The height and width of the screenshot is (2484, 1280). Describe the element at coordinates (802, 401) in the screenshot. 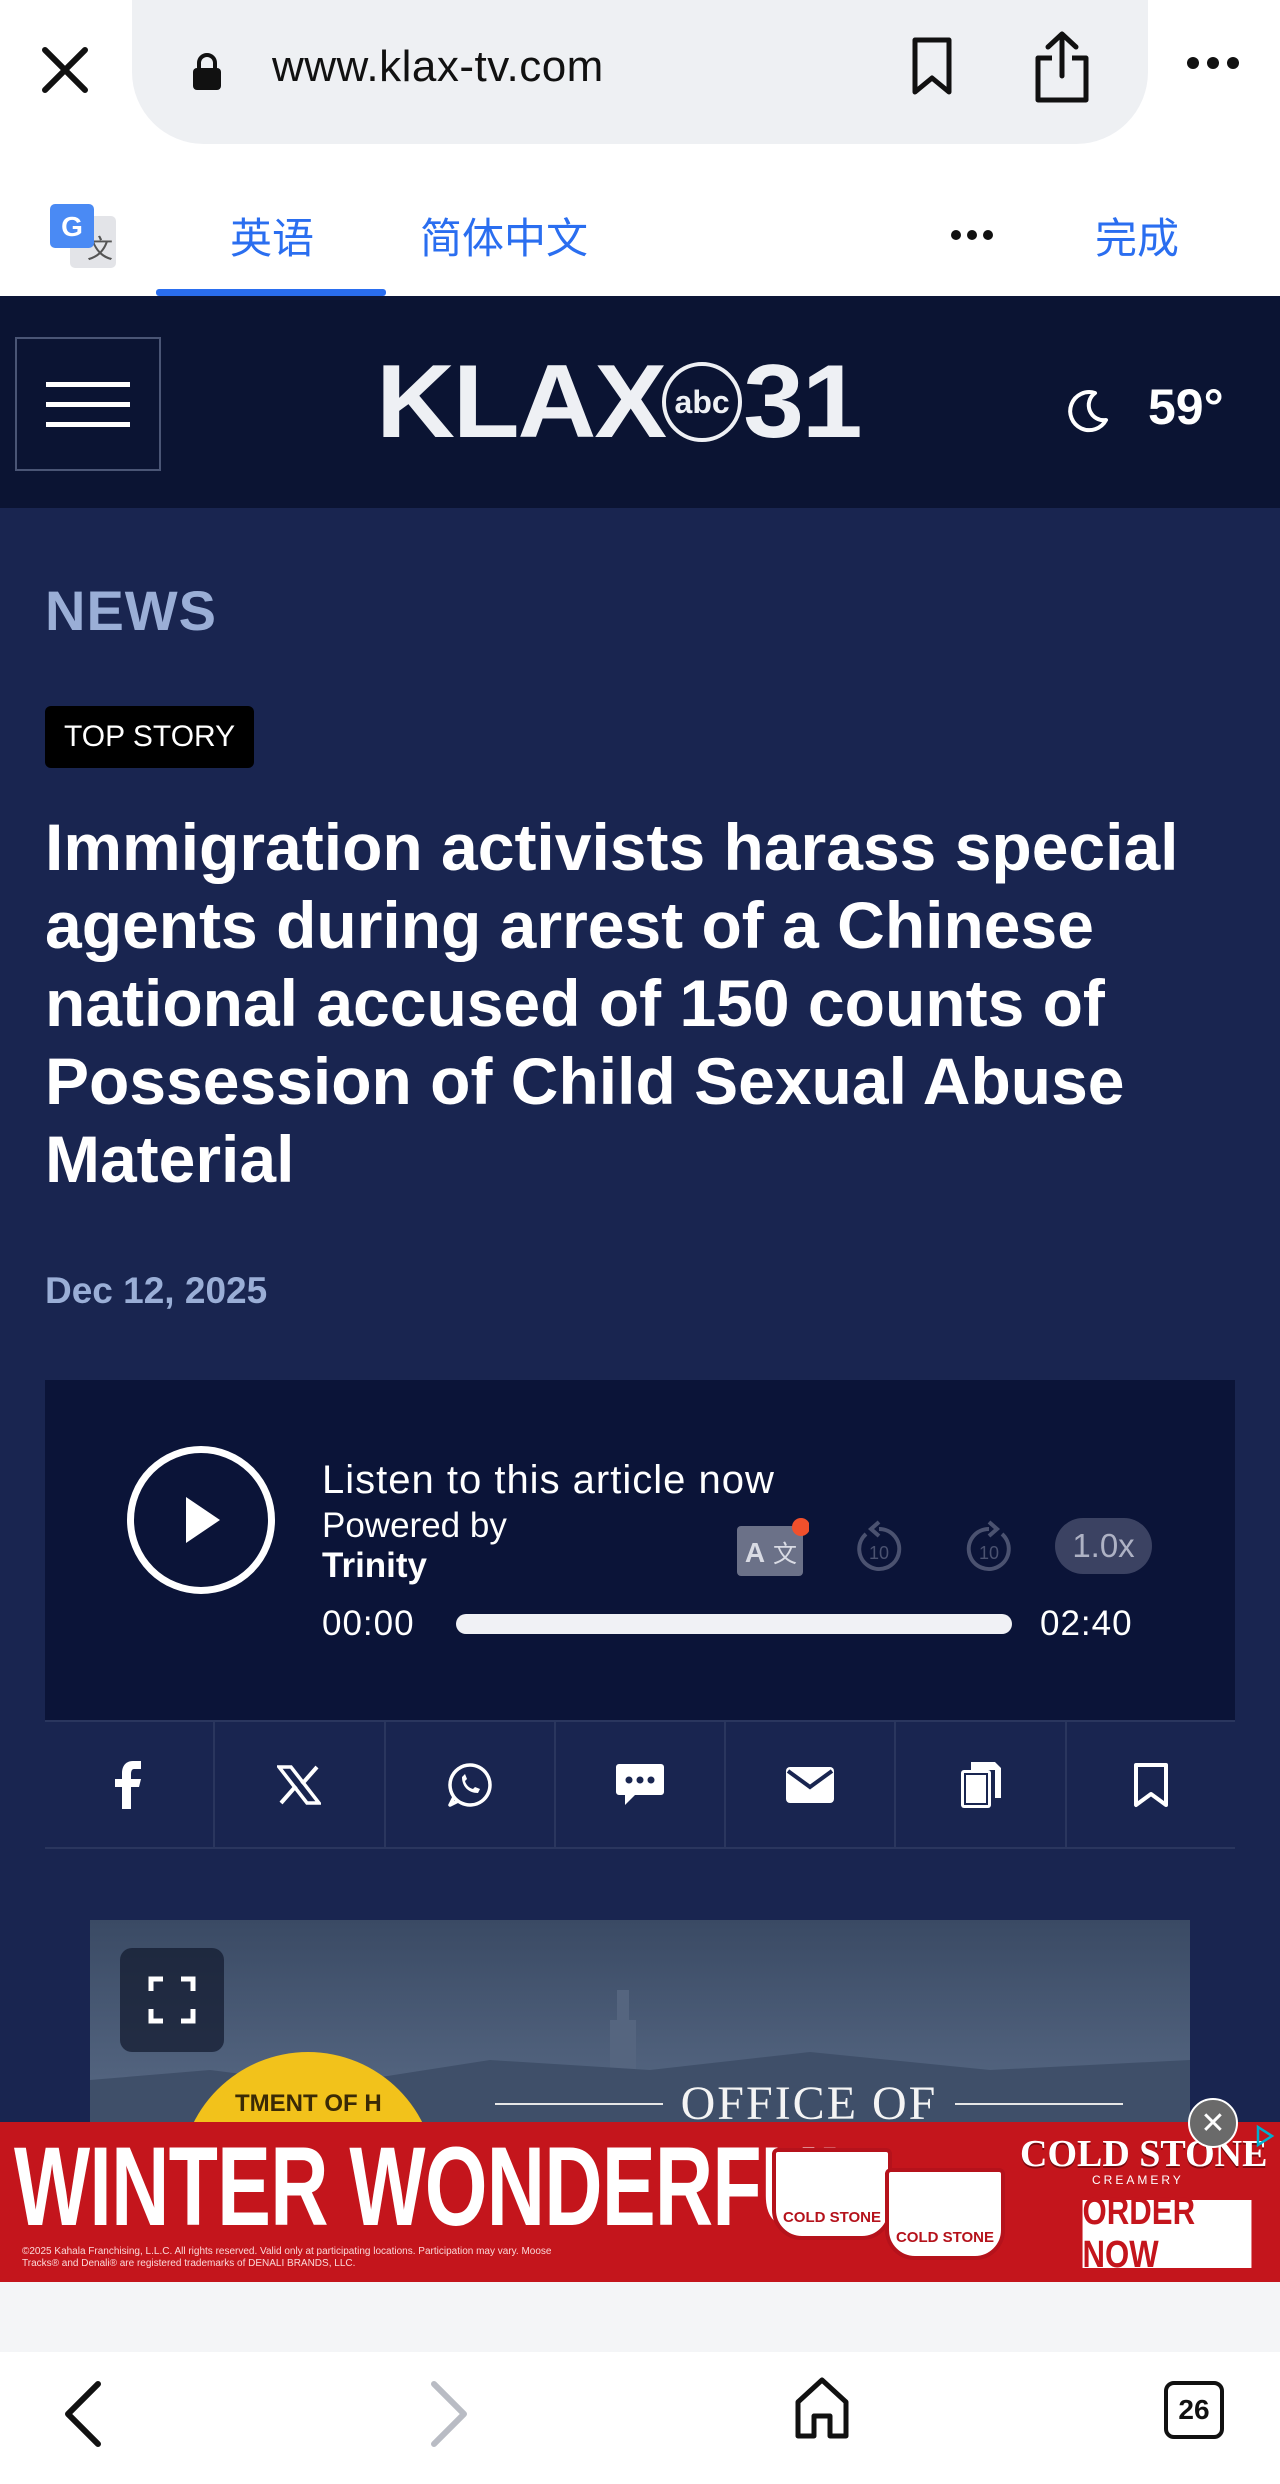

I see `logo-channel: 31` at that location.